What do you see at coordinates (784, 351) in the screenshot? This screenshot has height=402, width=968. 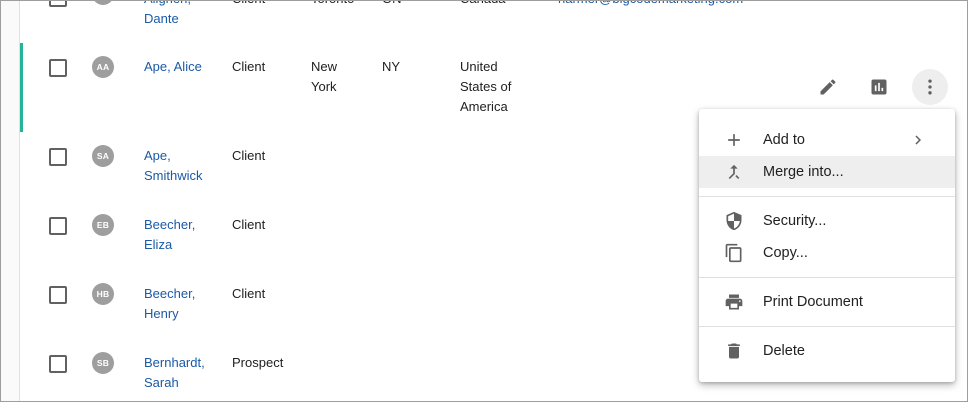 I see `menu-item-label: Delete` at bounding box center [784, 351].